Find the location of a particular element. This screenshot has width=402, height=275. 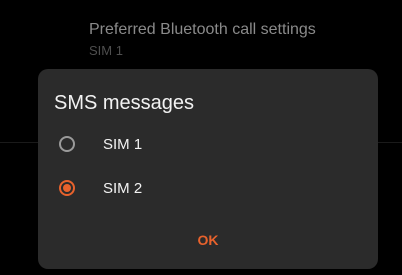

radio-unselected-icon is located at coordinates (67, 144).